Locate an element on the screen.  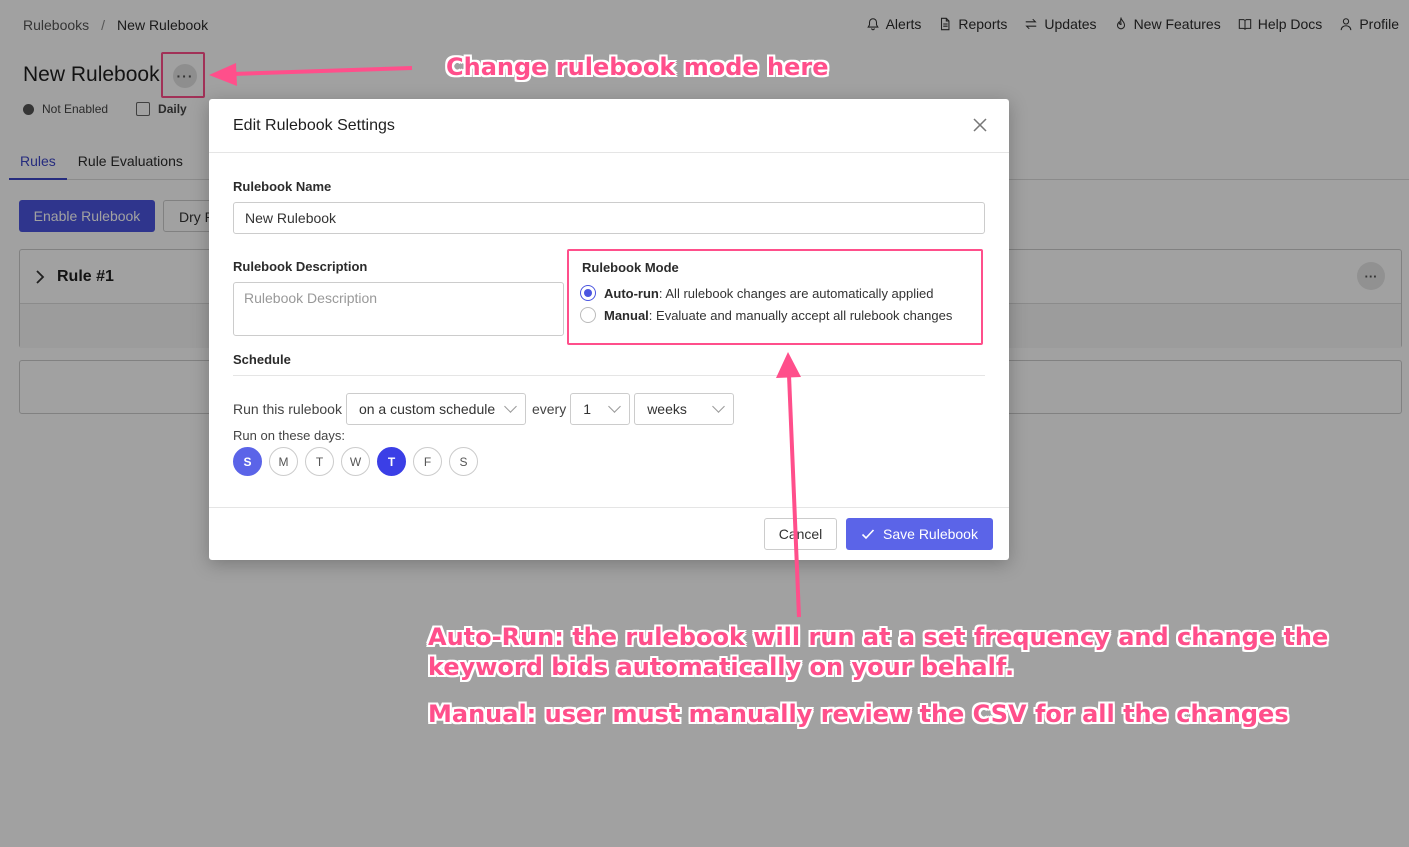
interval-unit: weeks is located at coordinates (667, 409).